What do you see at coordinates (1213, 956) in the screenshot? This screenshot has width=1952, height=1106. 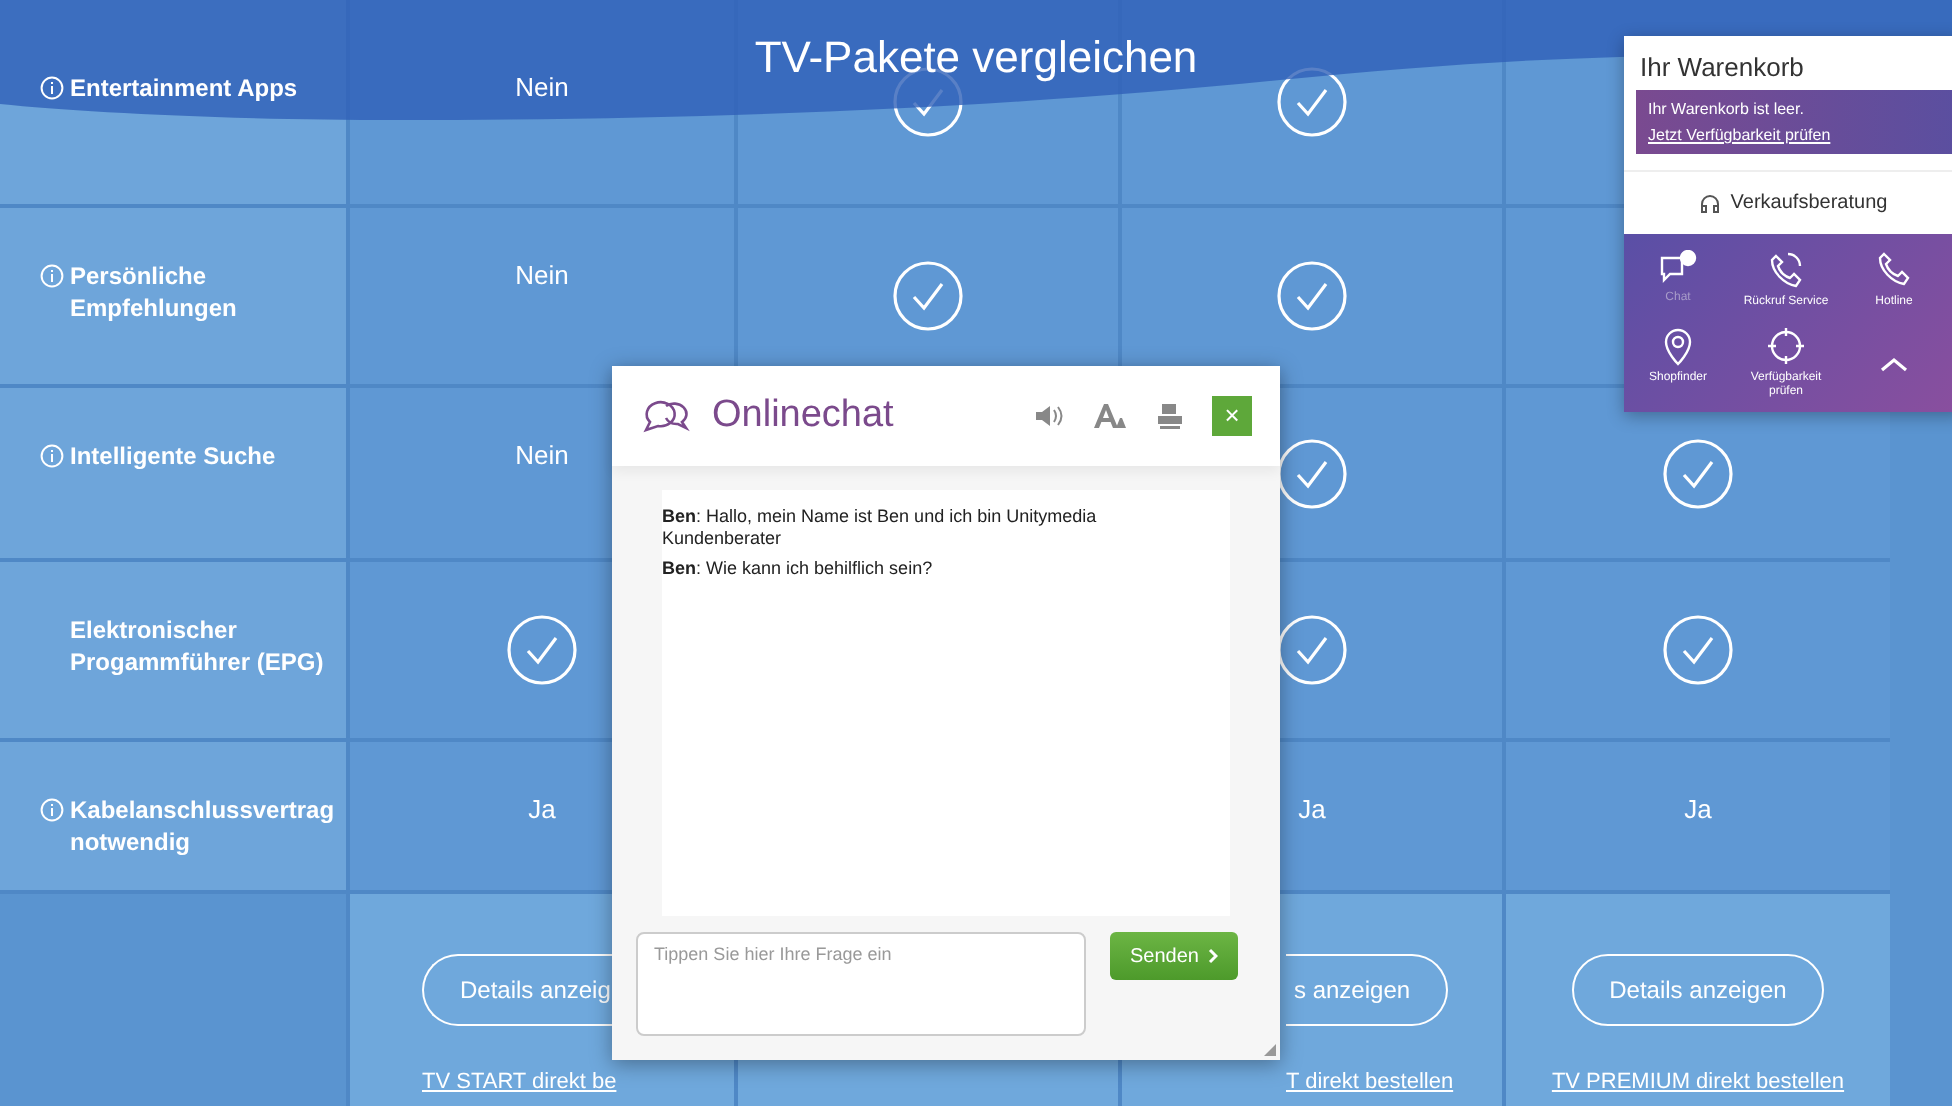 I see `chevron-right-icon` at bounding box center [1213, 956].